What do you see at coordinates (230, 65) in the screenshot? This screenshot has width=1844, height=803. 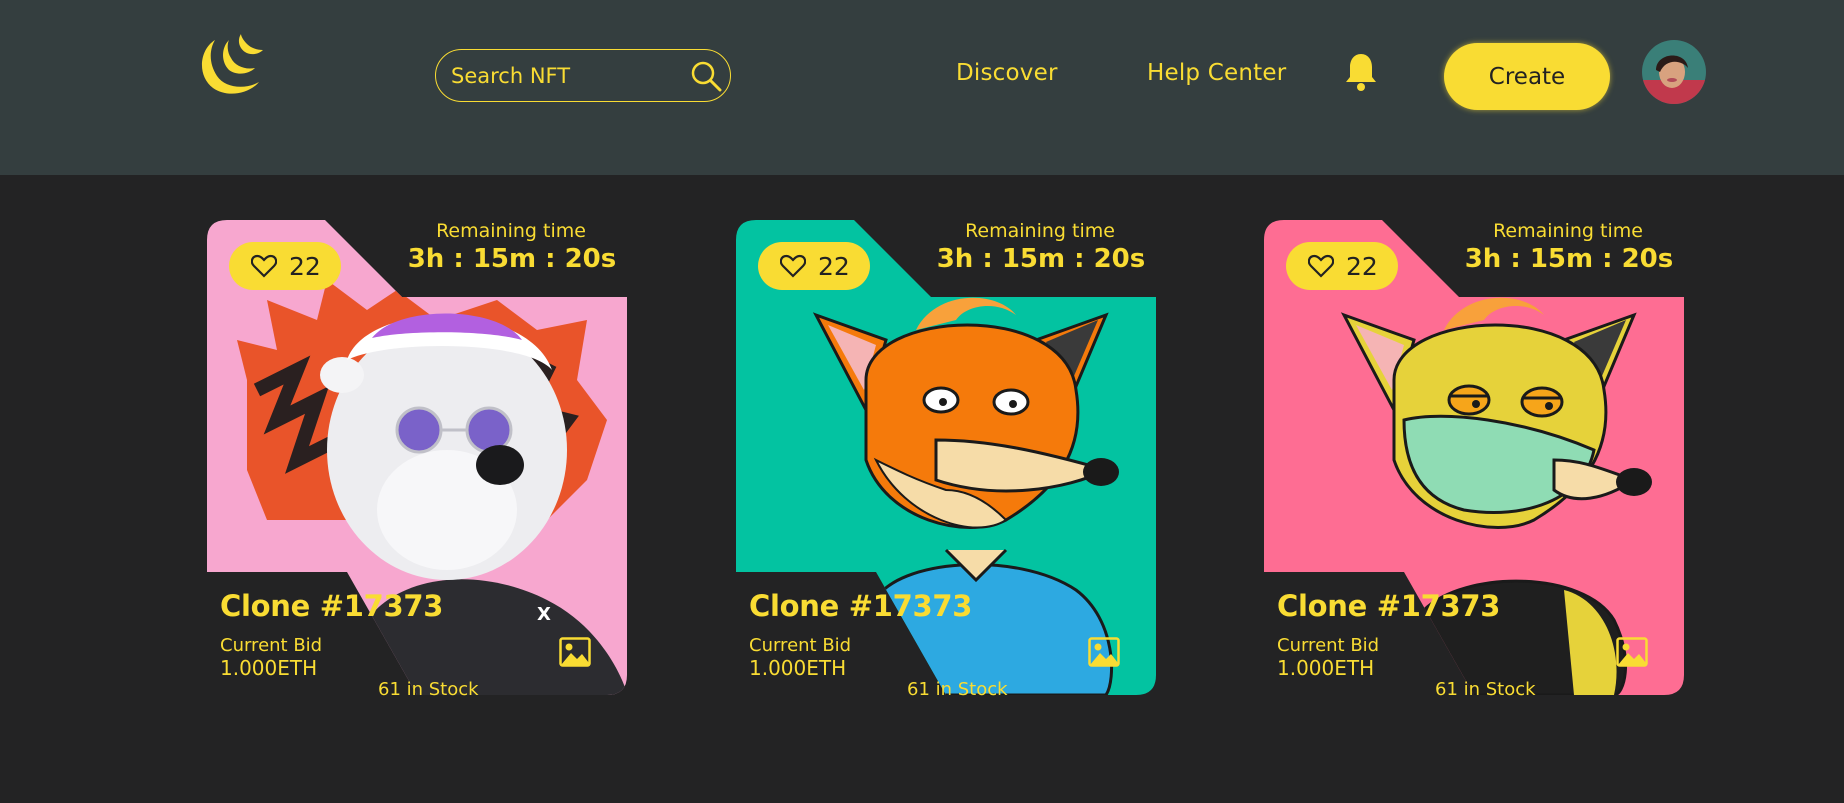 I see `logo-icon` at bounding box center [230, 65].